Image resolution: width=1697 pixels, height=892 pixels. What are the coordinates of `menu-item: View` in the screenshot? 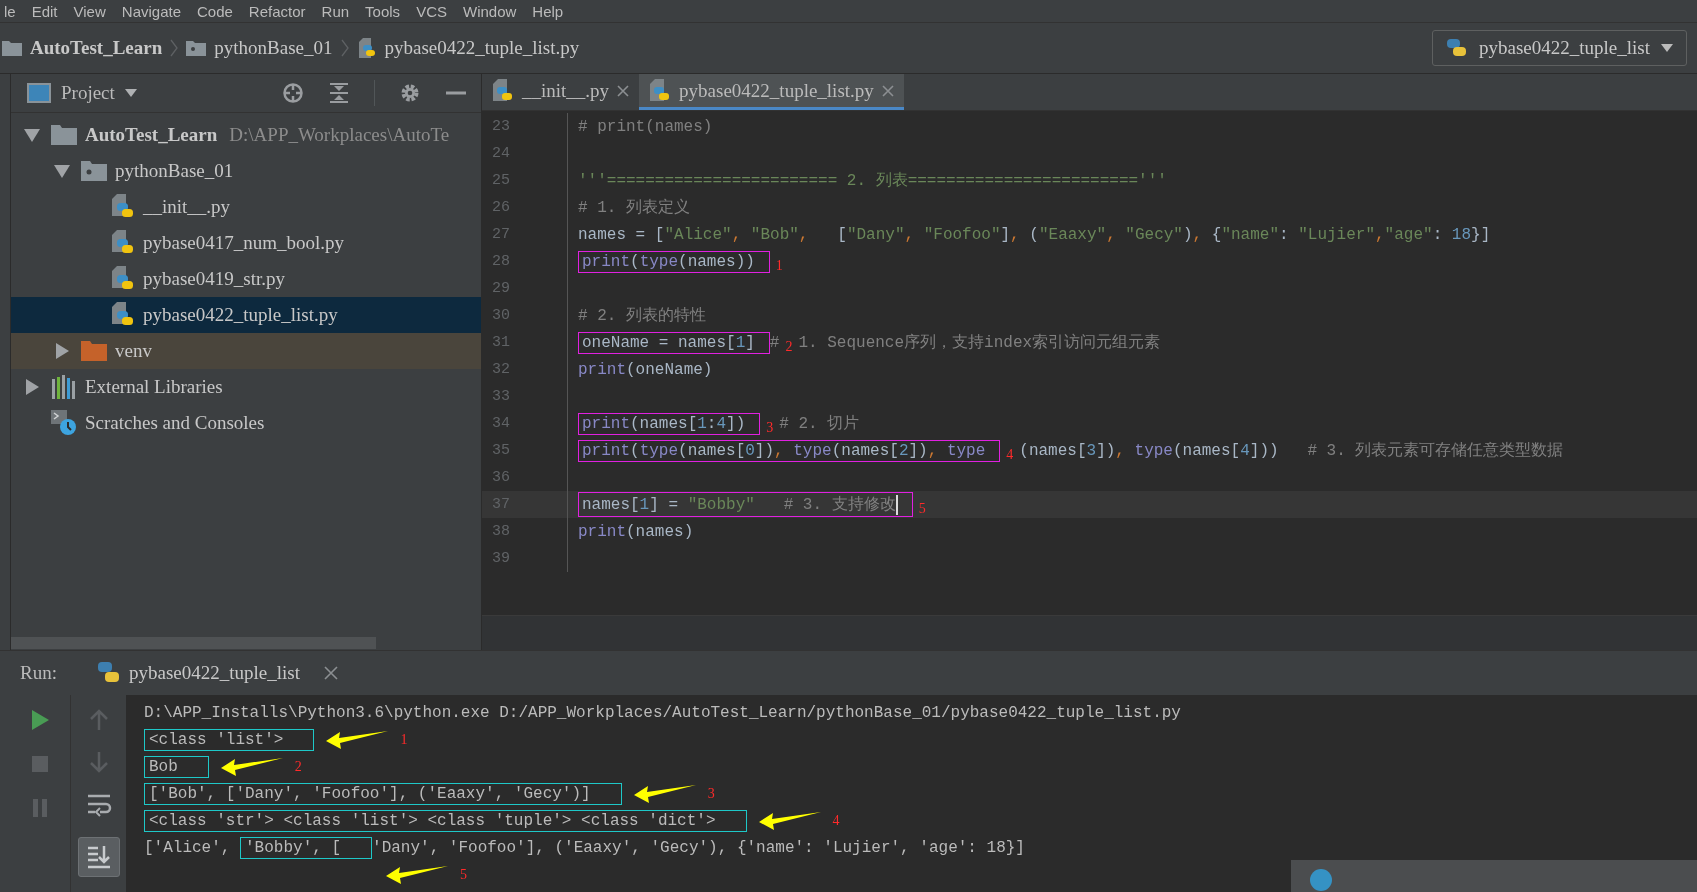 It's located at (89, 11).